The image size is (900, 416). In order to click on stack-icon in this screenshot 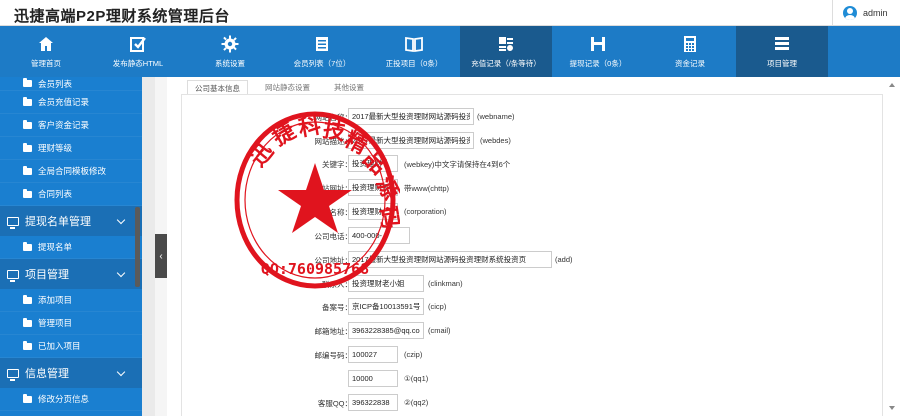, I will do `click(782, 44)`.